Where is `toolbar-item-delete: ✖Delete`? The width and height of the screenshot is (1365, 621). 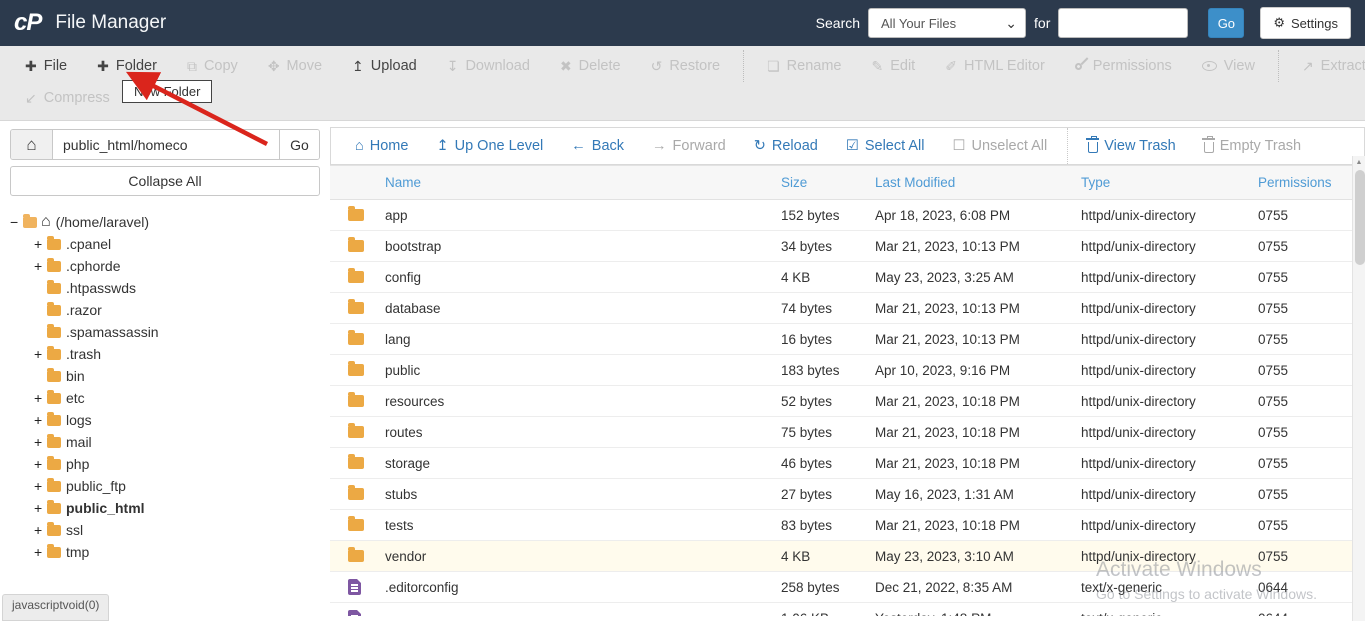
toolbar-item-delete: ✖Delete is located at coordinates (590, 66).